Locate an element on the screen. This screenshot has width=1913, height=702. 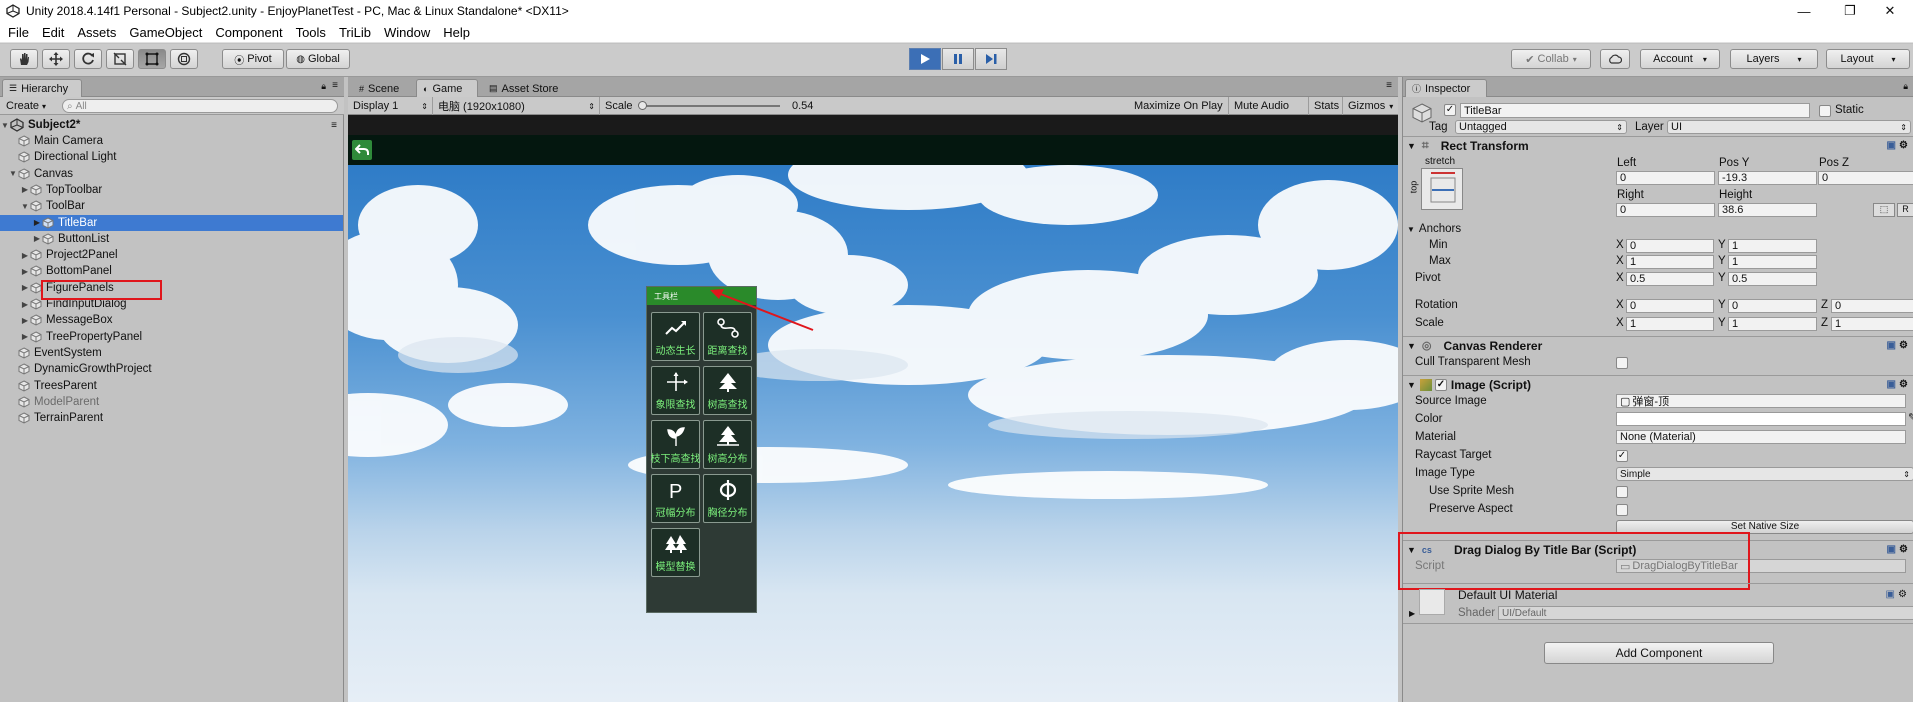
layer-dropdown: UI ⇕ is located at coordinates (1789, 127).